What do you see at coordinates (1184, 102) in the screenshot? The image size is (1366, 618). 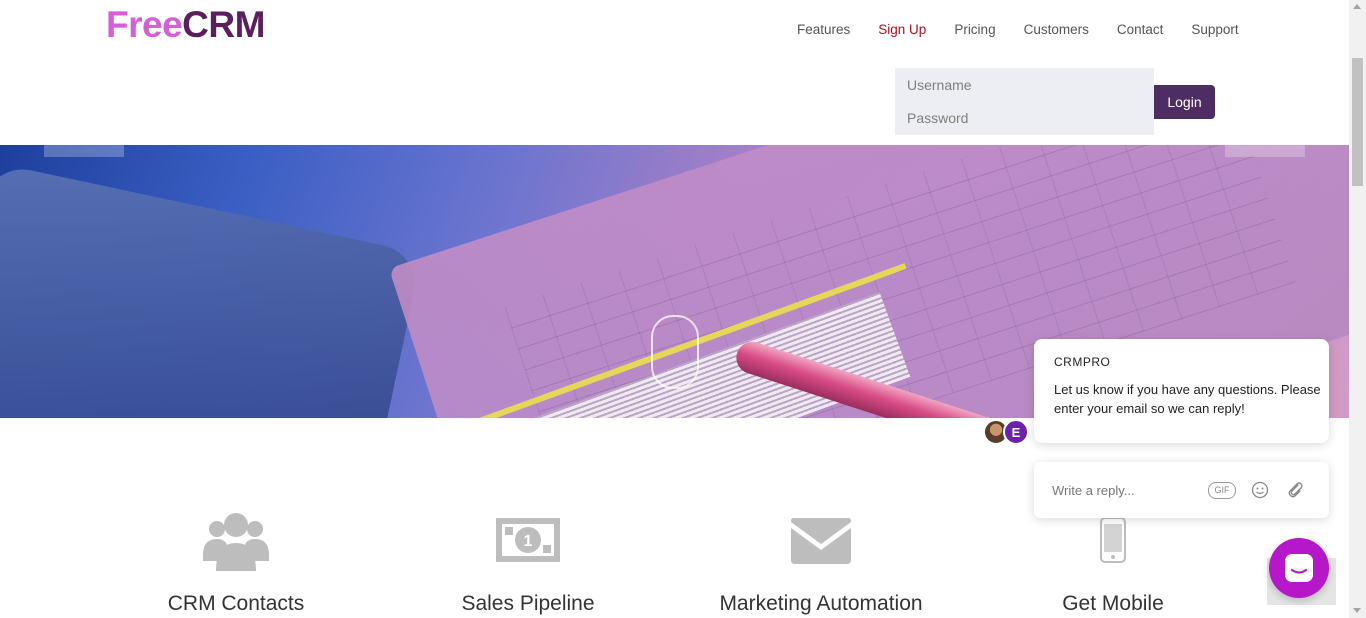 I see `login-button: Login` at bounding box center [1184, 102].